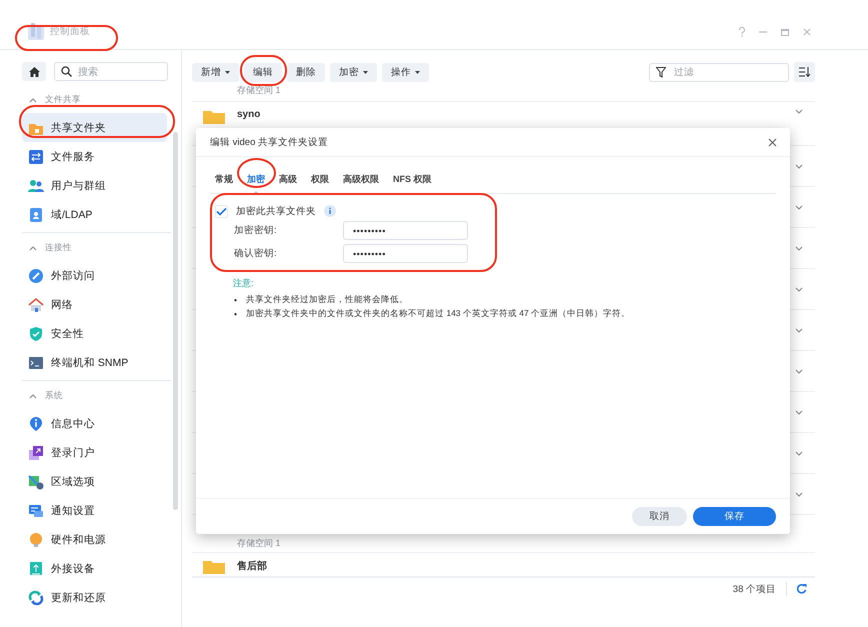 The height and width of the screenshot is (627, 868). Describe the element at coordinates (269, 142) in the screenshot. I see `dialog-title: 编辑 video 共享文件夹设置` at that location.